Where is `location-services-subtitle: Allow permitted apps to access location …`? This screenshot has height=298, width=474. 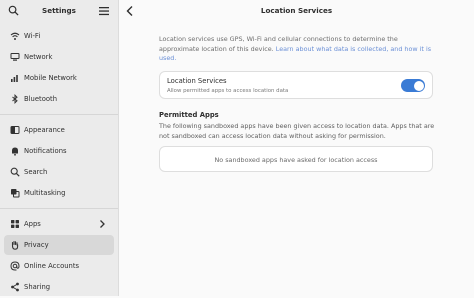
location-services-subtitle: Allow permitted apps to access location … is located at coordinates (228, 91).